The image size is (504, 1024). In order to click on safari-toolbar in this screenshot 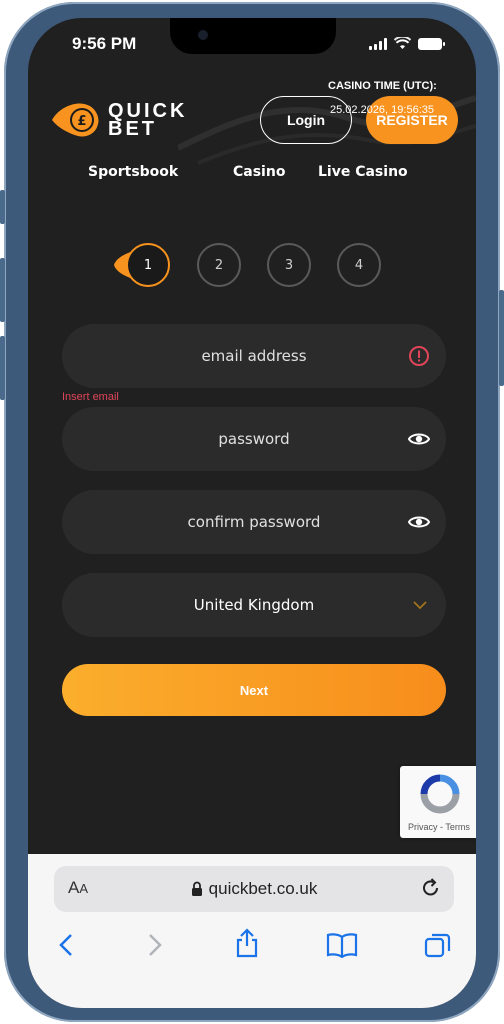, I will do `click(252, 950)`.